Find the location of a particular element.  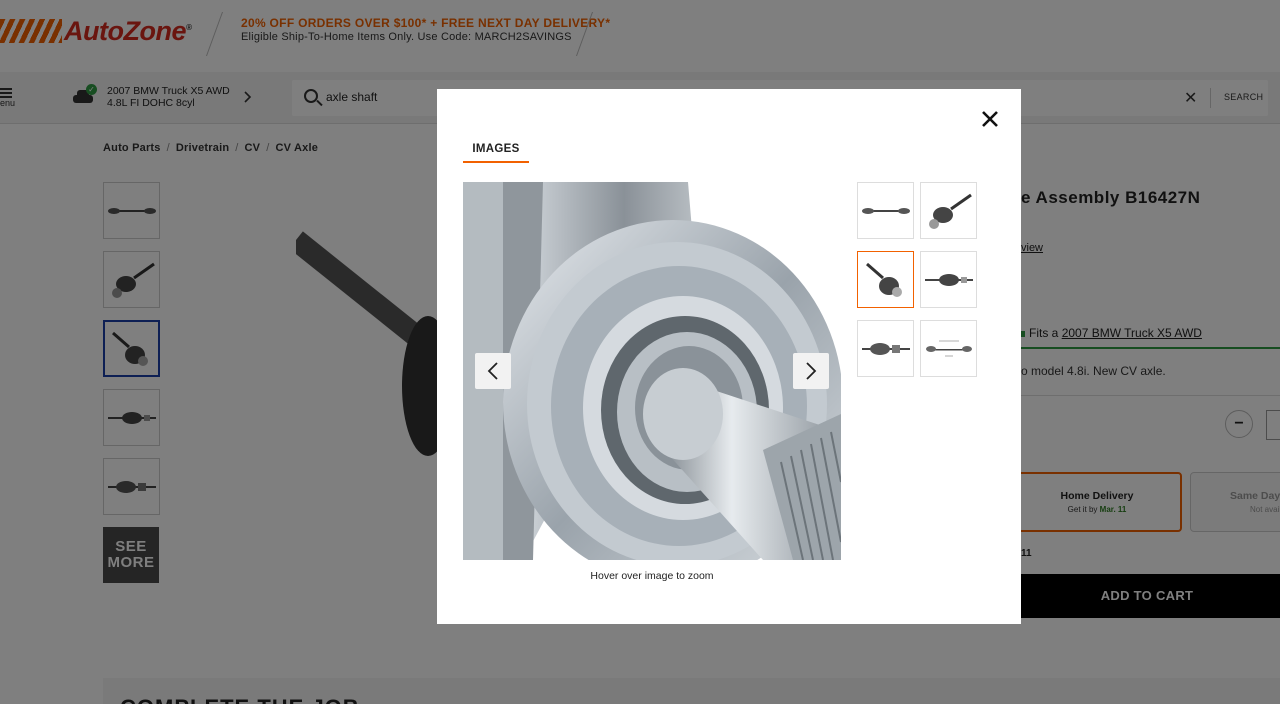

chevron-right-icon is located at coordinates (811, 371).